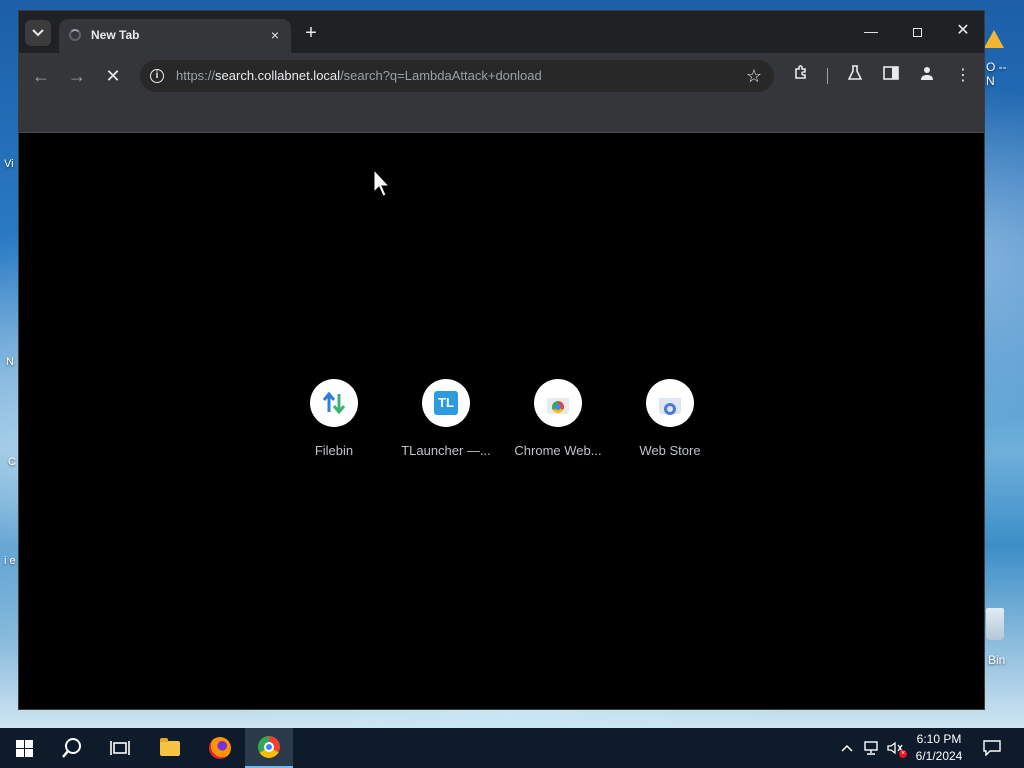 The width and height of the screenshot is (1024, 768). What do you see at coordinates (801, 76) in the screenshot?
I see `extensions-icon` at bounding box center [801, 76].